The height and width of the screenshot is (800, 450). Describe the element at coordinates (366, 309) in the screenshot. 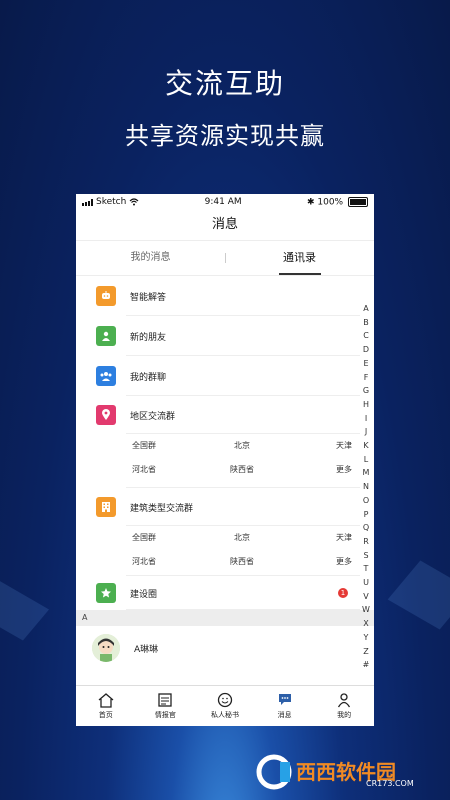

I see `alphabet-index-letter: A` at that location.